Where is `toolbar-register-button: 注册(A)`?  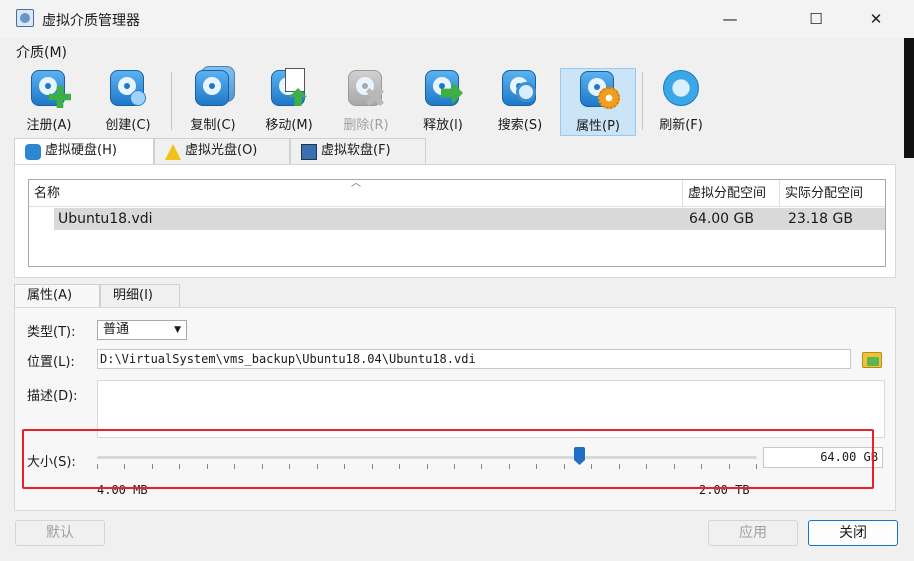
toolbar-register-button: 注册(A) is located at coordinates (49, 102).